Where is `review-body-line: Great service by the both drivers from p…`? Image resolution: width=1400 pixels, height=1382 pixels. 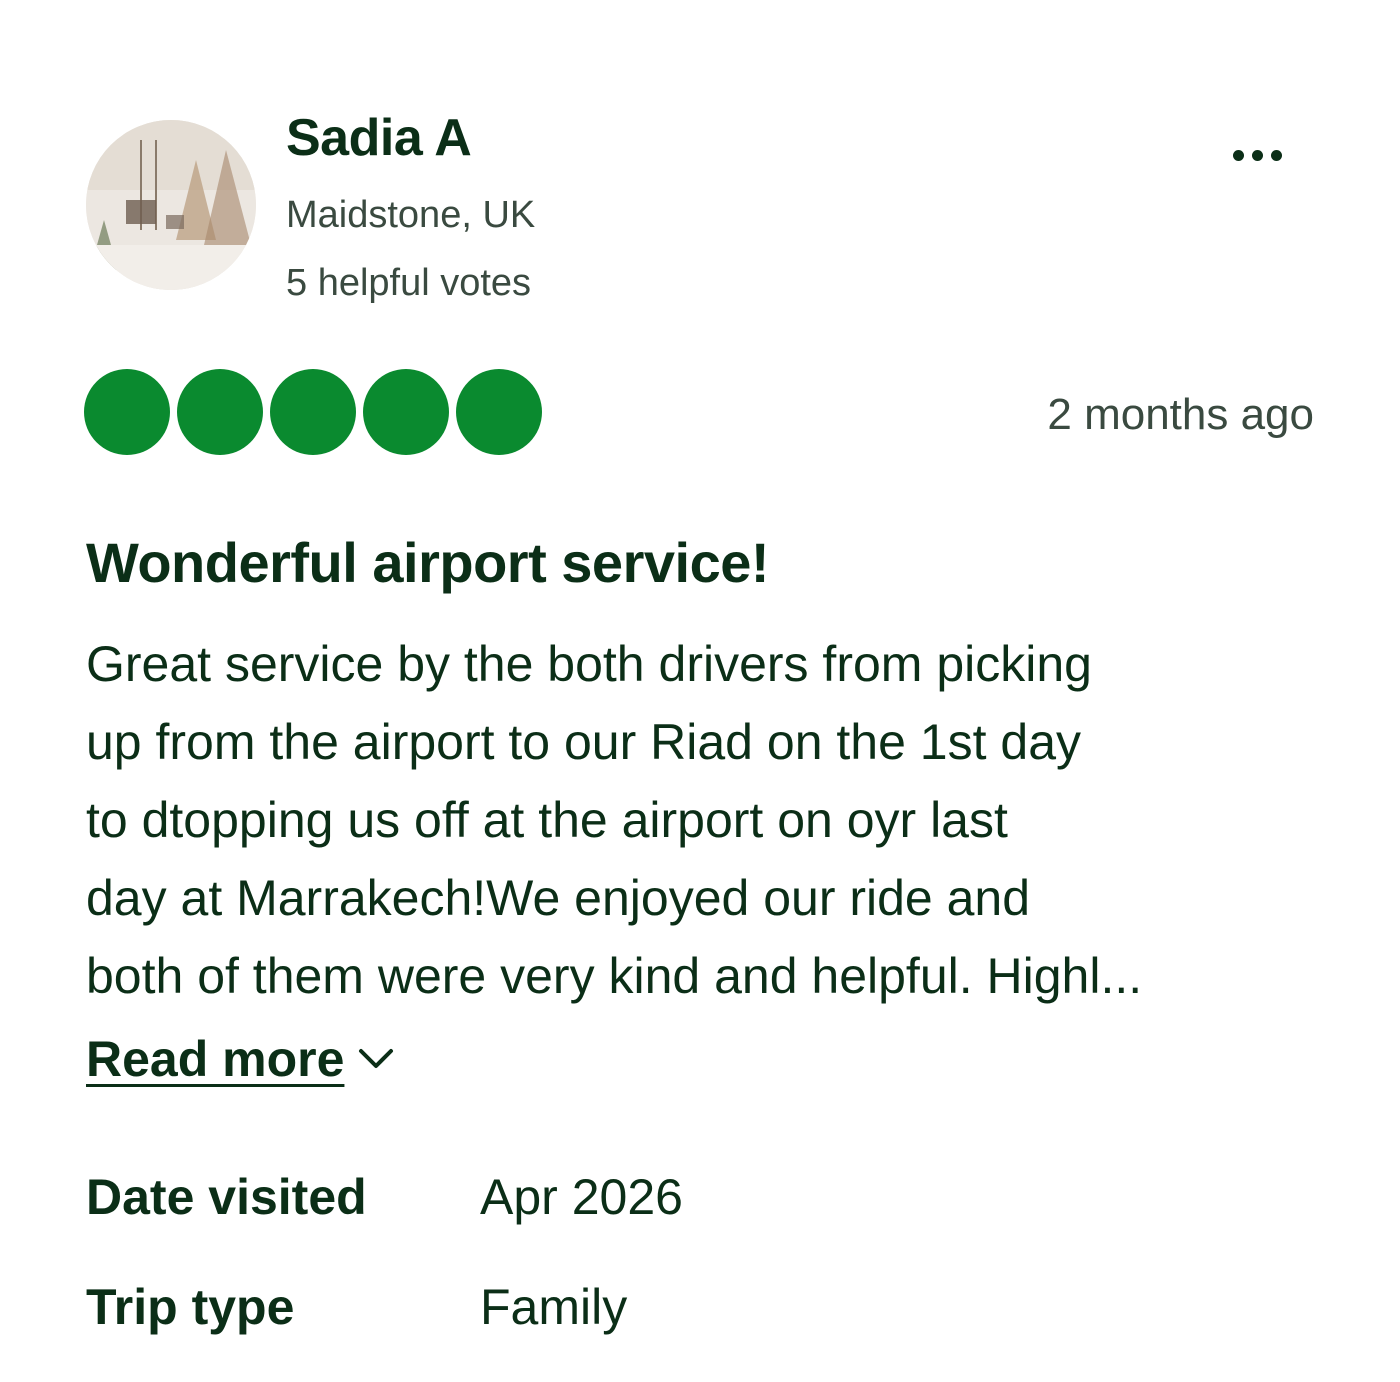 review-body-line: Great service by the both drivers from p… is located at coordinates (589, 664).